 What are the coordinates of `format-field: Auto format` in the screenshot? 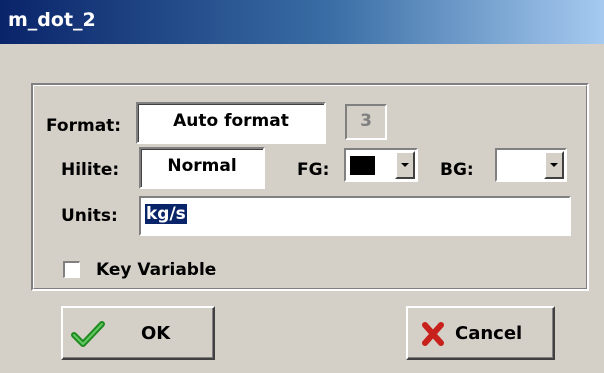 It's located at (231, 123).